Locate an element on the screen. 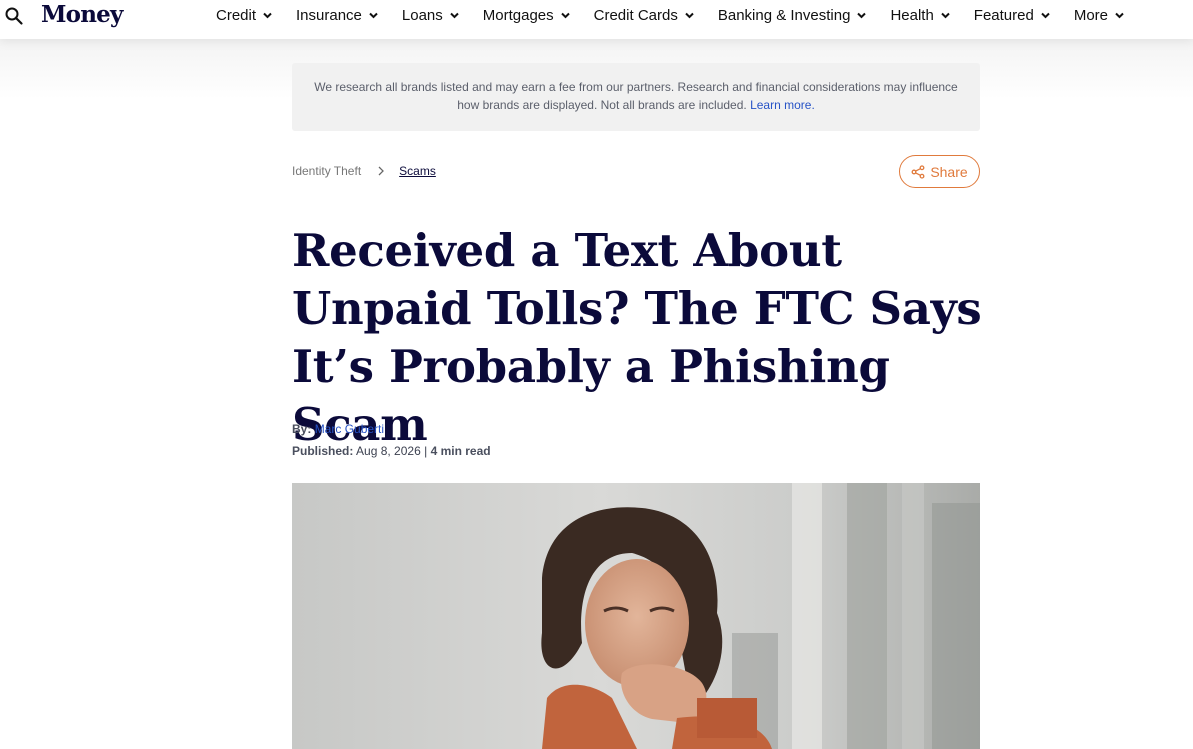  nav-item-featured: Featured is located at coordinates (1012, 15).